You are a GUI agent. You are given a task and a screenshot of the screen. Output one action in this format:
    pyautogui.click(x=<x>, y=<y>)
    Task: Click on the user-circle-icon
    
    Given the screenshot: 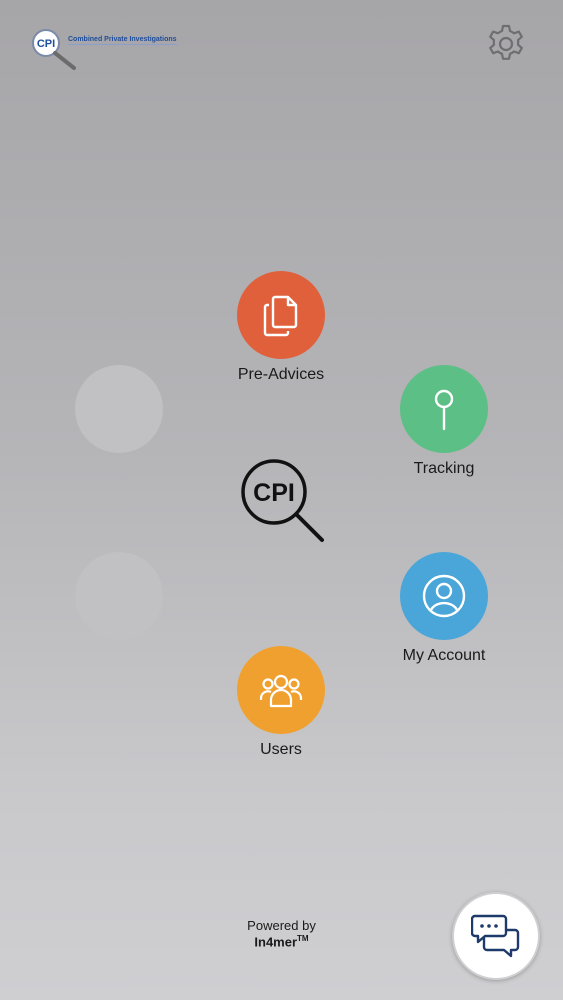 What is the action you would take?
    pyautogui.click(x=444, y=596)
    